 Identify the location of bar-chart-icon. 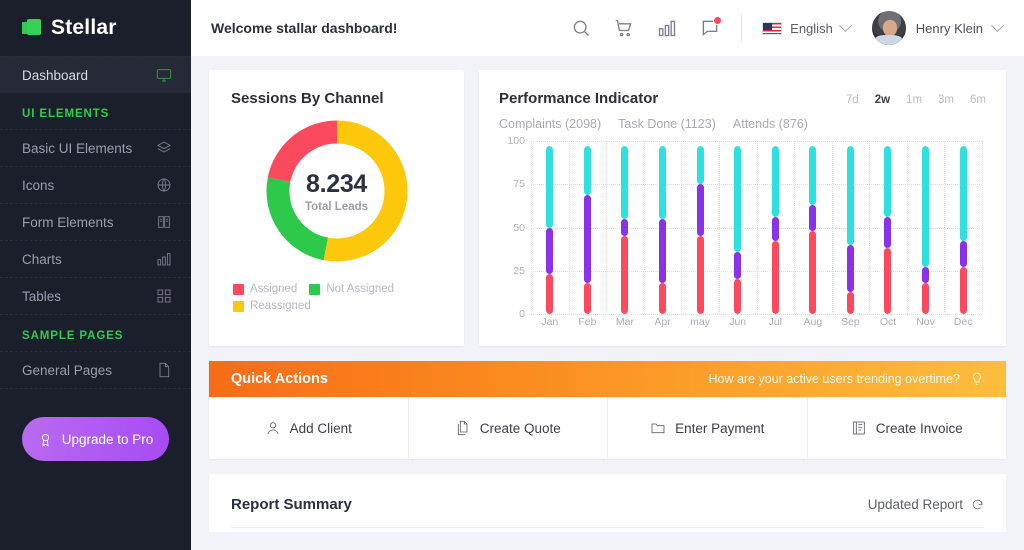
(667, 28).